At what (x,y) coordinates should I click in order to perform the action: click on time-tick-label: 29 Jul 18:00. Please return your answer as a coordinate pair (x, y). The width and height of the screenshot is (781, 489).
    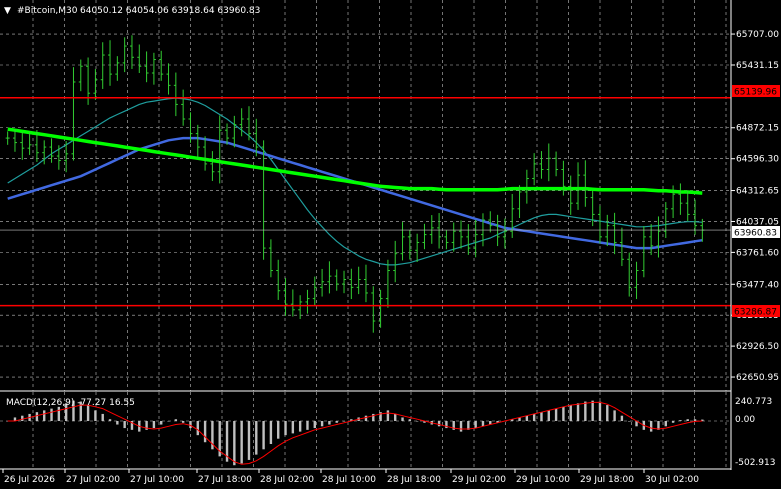
    Looking at the image, I should click on (607, 480).